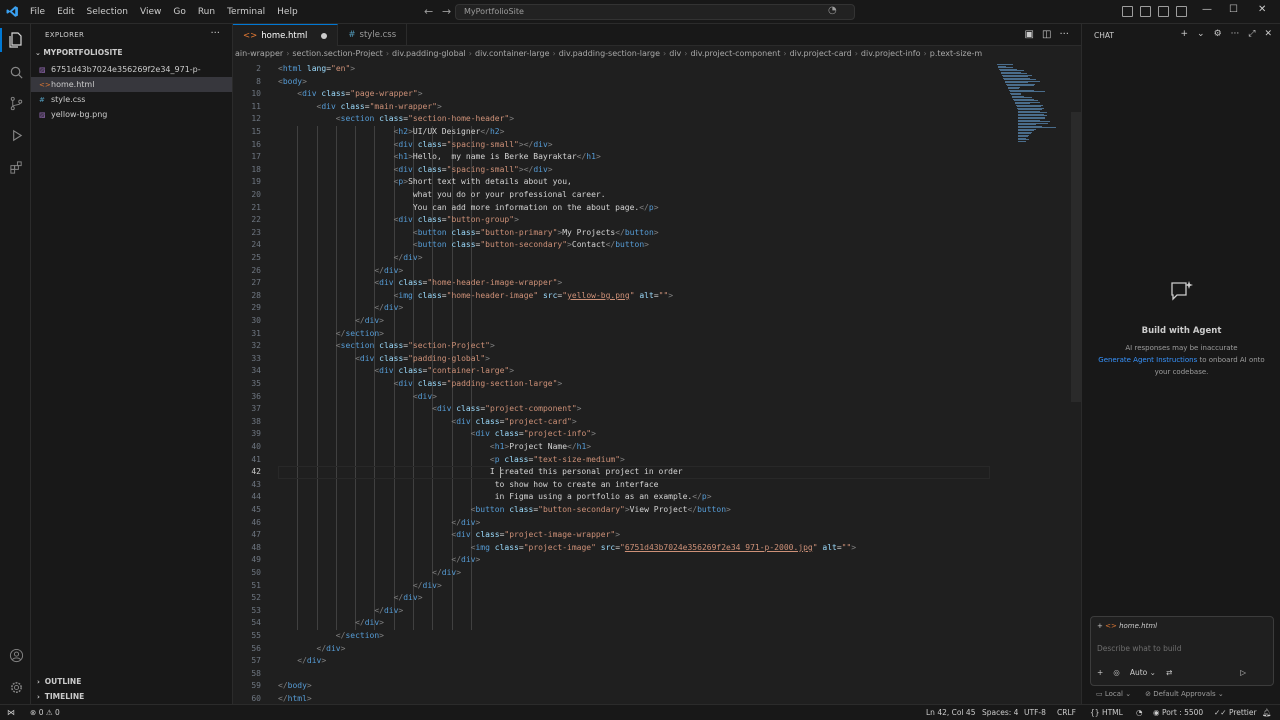 The height and width of the screenshot is (720, 1280). I want to click on code-line: 33 <div class="padding-global">, so click(613, 359).